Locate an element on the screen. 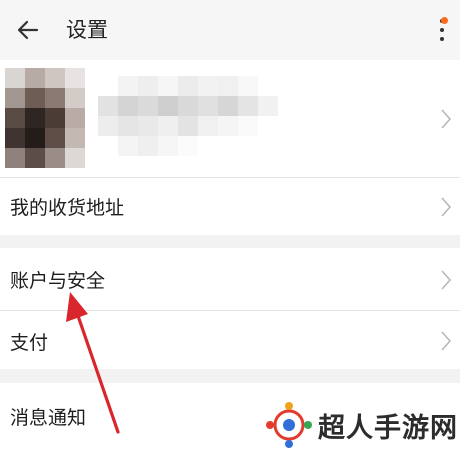 This screenshot has height=449, width=460. blurred-username is located at coordinates (188, 116).